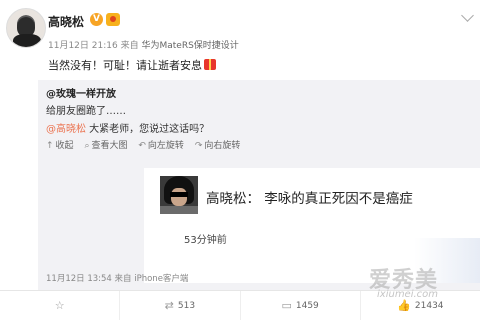  I want to click on mention-tail: 大紧老师，您说过这话吗？, so click(148, 129).